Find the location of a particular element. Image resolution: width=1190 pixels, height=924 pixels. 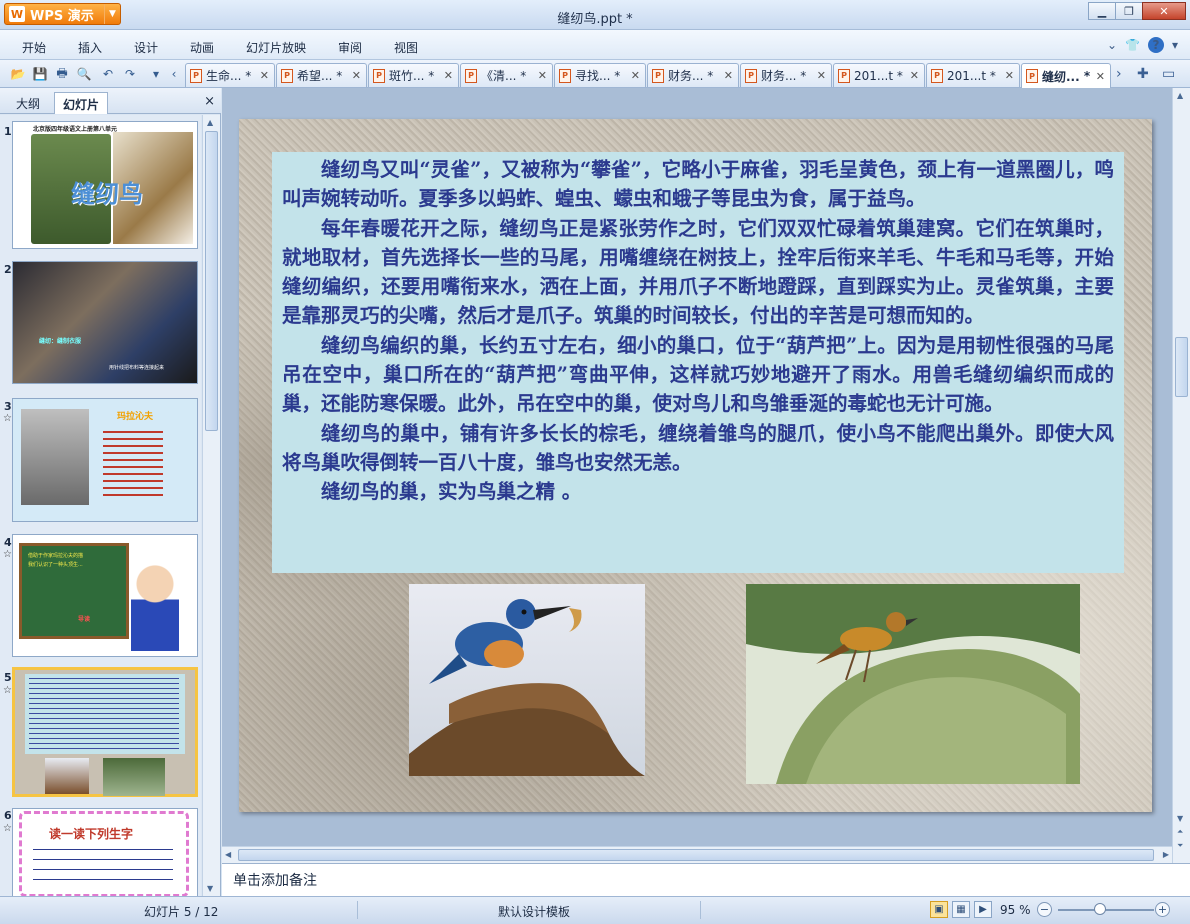

slideshow-view-button: ▶ is located at coordinates (983, 909).